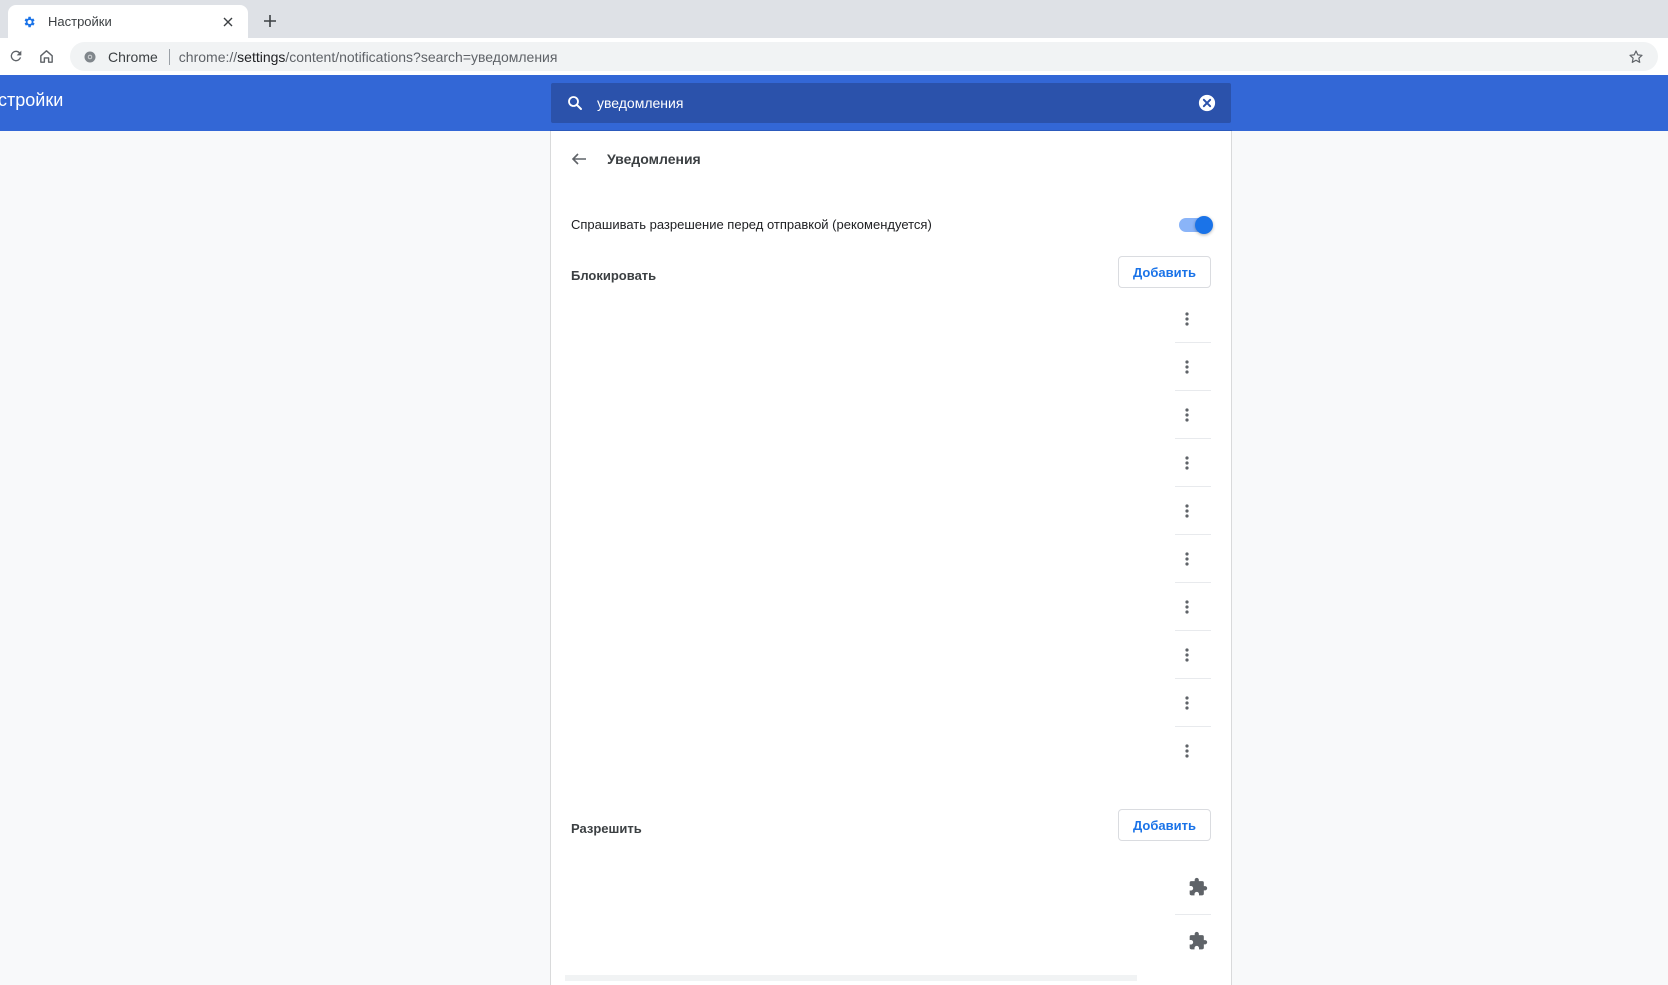  I want to click on allow-add-button: Добавить, so click(1164, 825).